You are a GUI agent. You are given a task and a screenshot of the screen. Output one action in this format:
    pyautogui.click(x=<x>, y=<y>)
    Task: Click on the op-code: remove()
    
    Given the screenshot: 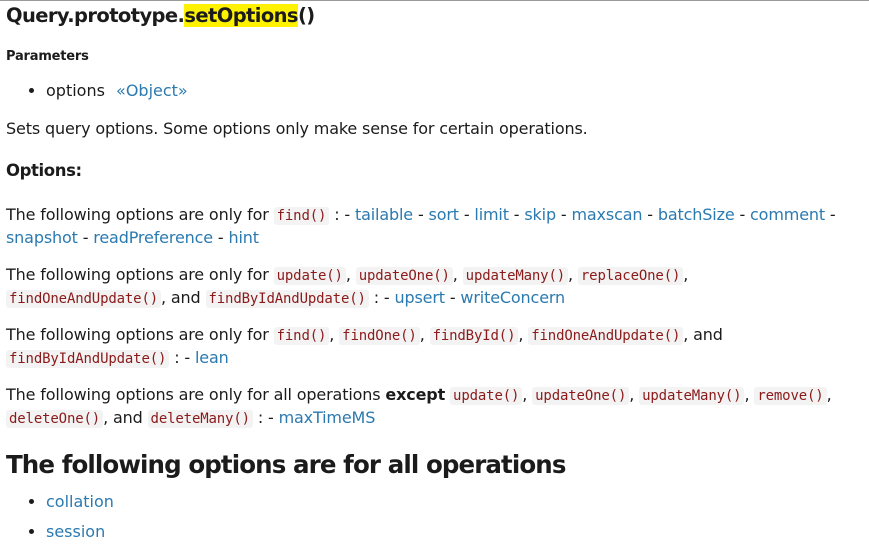 What is the action you would take?
    pyautogui.click(x=790, y=396)
    